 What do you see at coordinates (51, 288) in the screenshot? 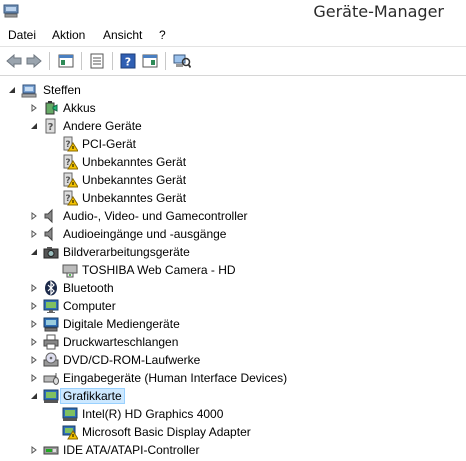
I see `bluetooth-icon` at bounding box center [51, 288].